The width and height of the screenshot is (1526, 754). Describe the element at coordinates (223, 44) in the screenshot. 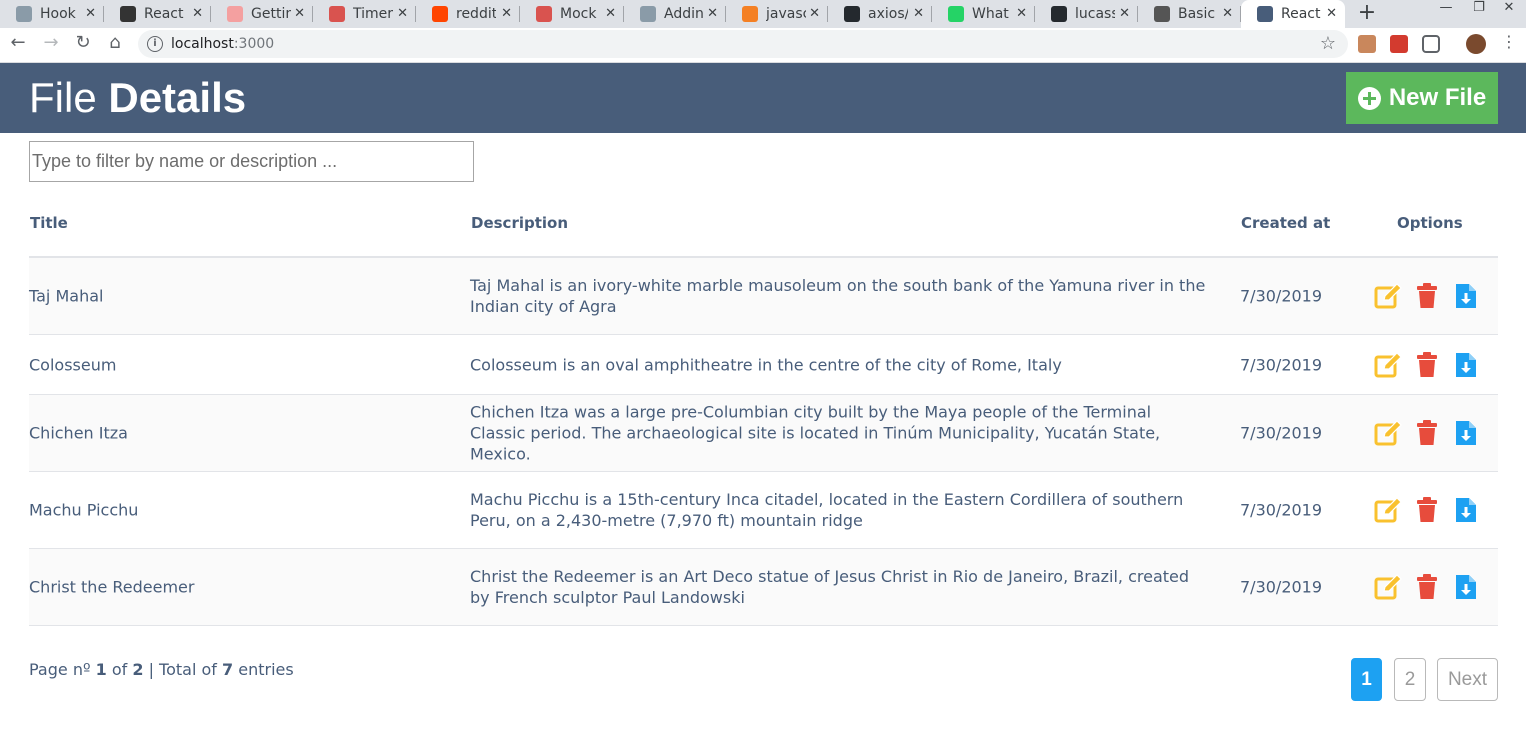

I see `address-url: localhost:3000` at that location.